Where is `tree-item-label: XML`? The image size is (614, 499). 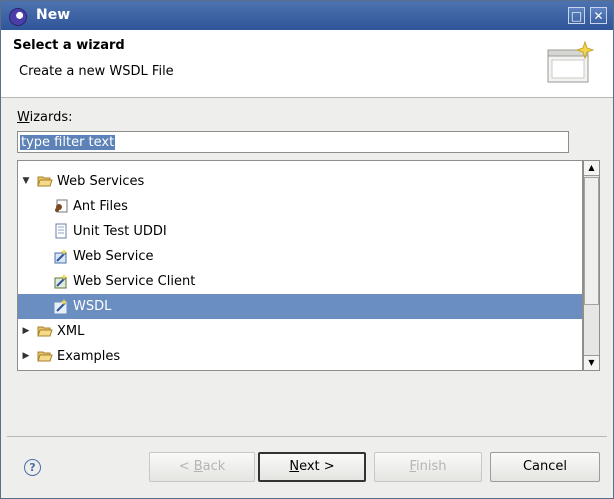 tree-item-label: XML is located at coordinates (71, 331).